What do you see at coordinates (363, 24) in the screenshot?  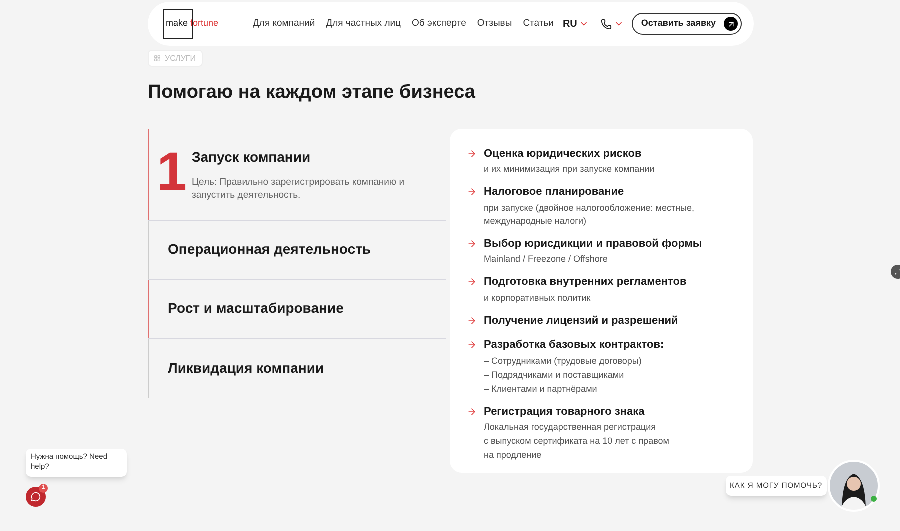 I see `nav-link: Для частных лиц` at bounding box center [363, 24].